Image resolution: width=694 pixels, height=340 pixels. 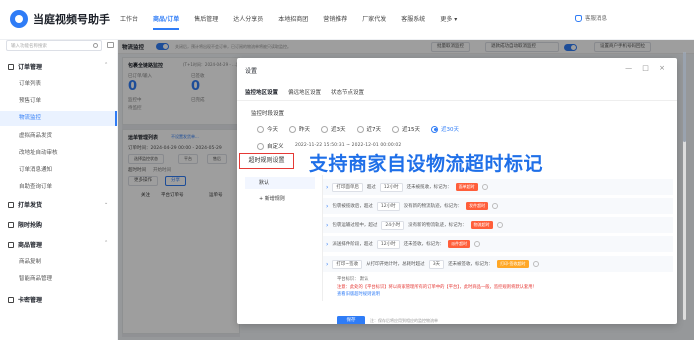 What do you see at coordinates (129, 22) in the screenshot?
I see `nav-item: 工作台` at bounding box center [129, 22].